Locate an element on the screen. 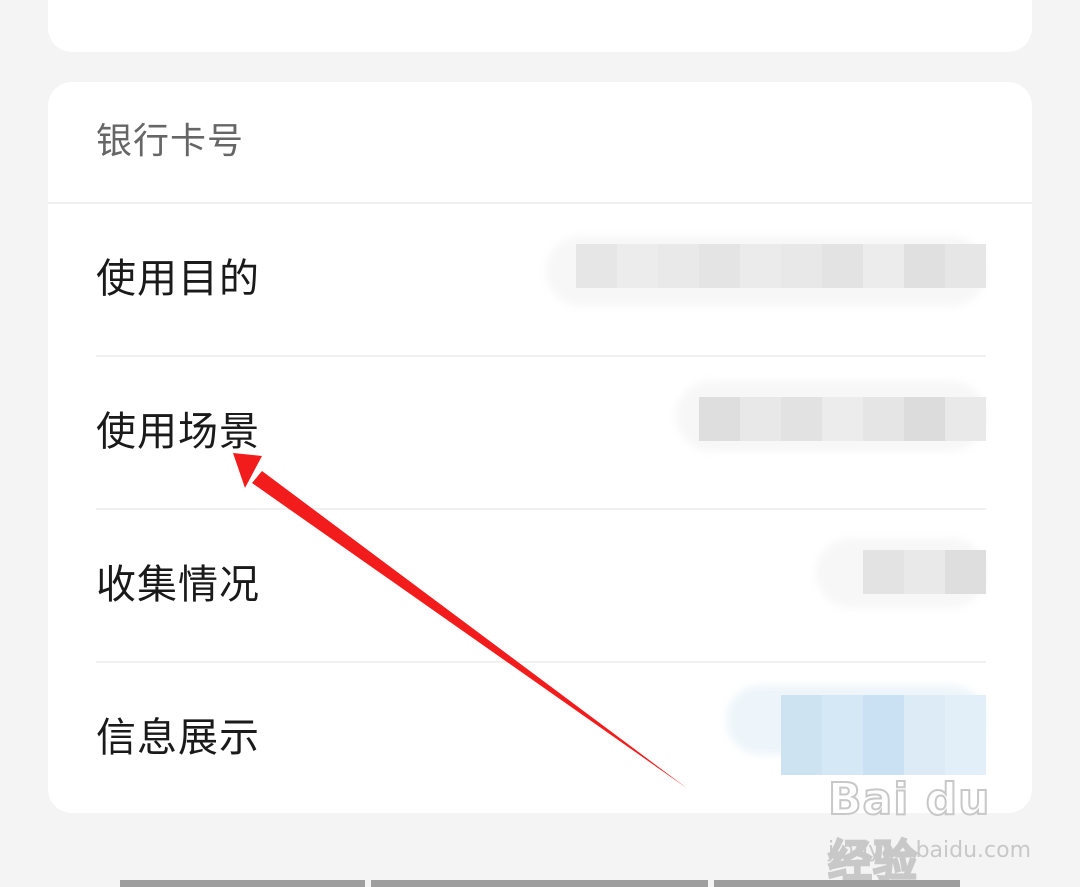  row-label: 信息展示 is located at coordinates (178, 738).